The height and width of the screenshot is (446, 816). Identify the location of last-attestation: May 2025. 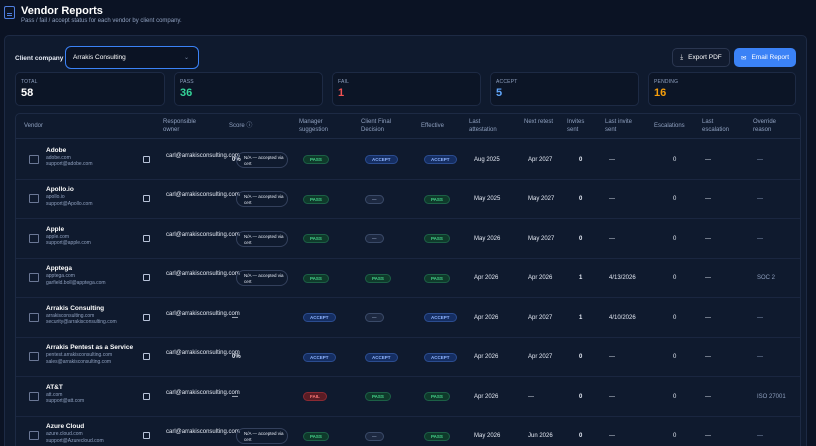
(487, 199).